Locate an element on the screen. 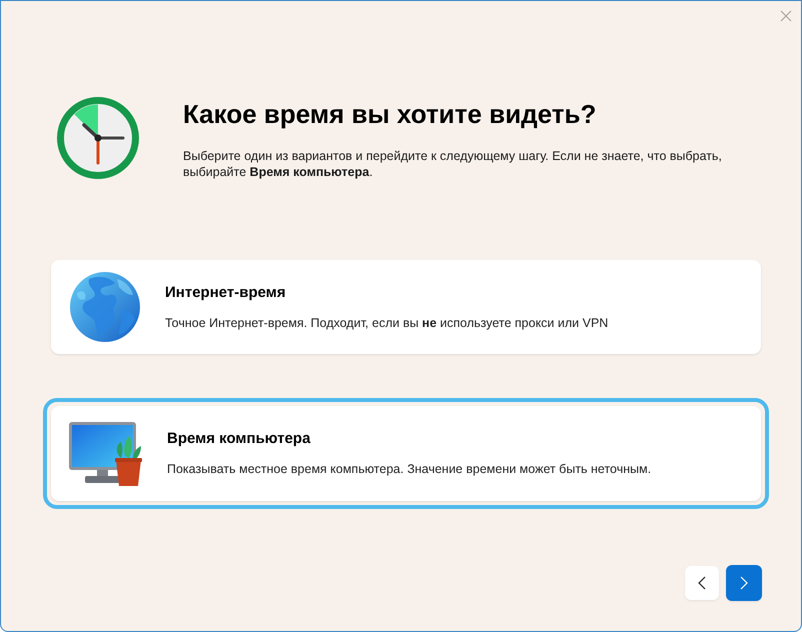 This screenshot has width=802, height=632. chevron-left-icon is located at coordinates (702, 583).